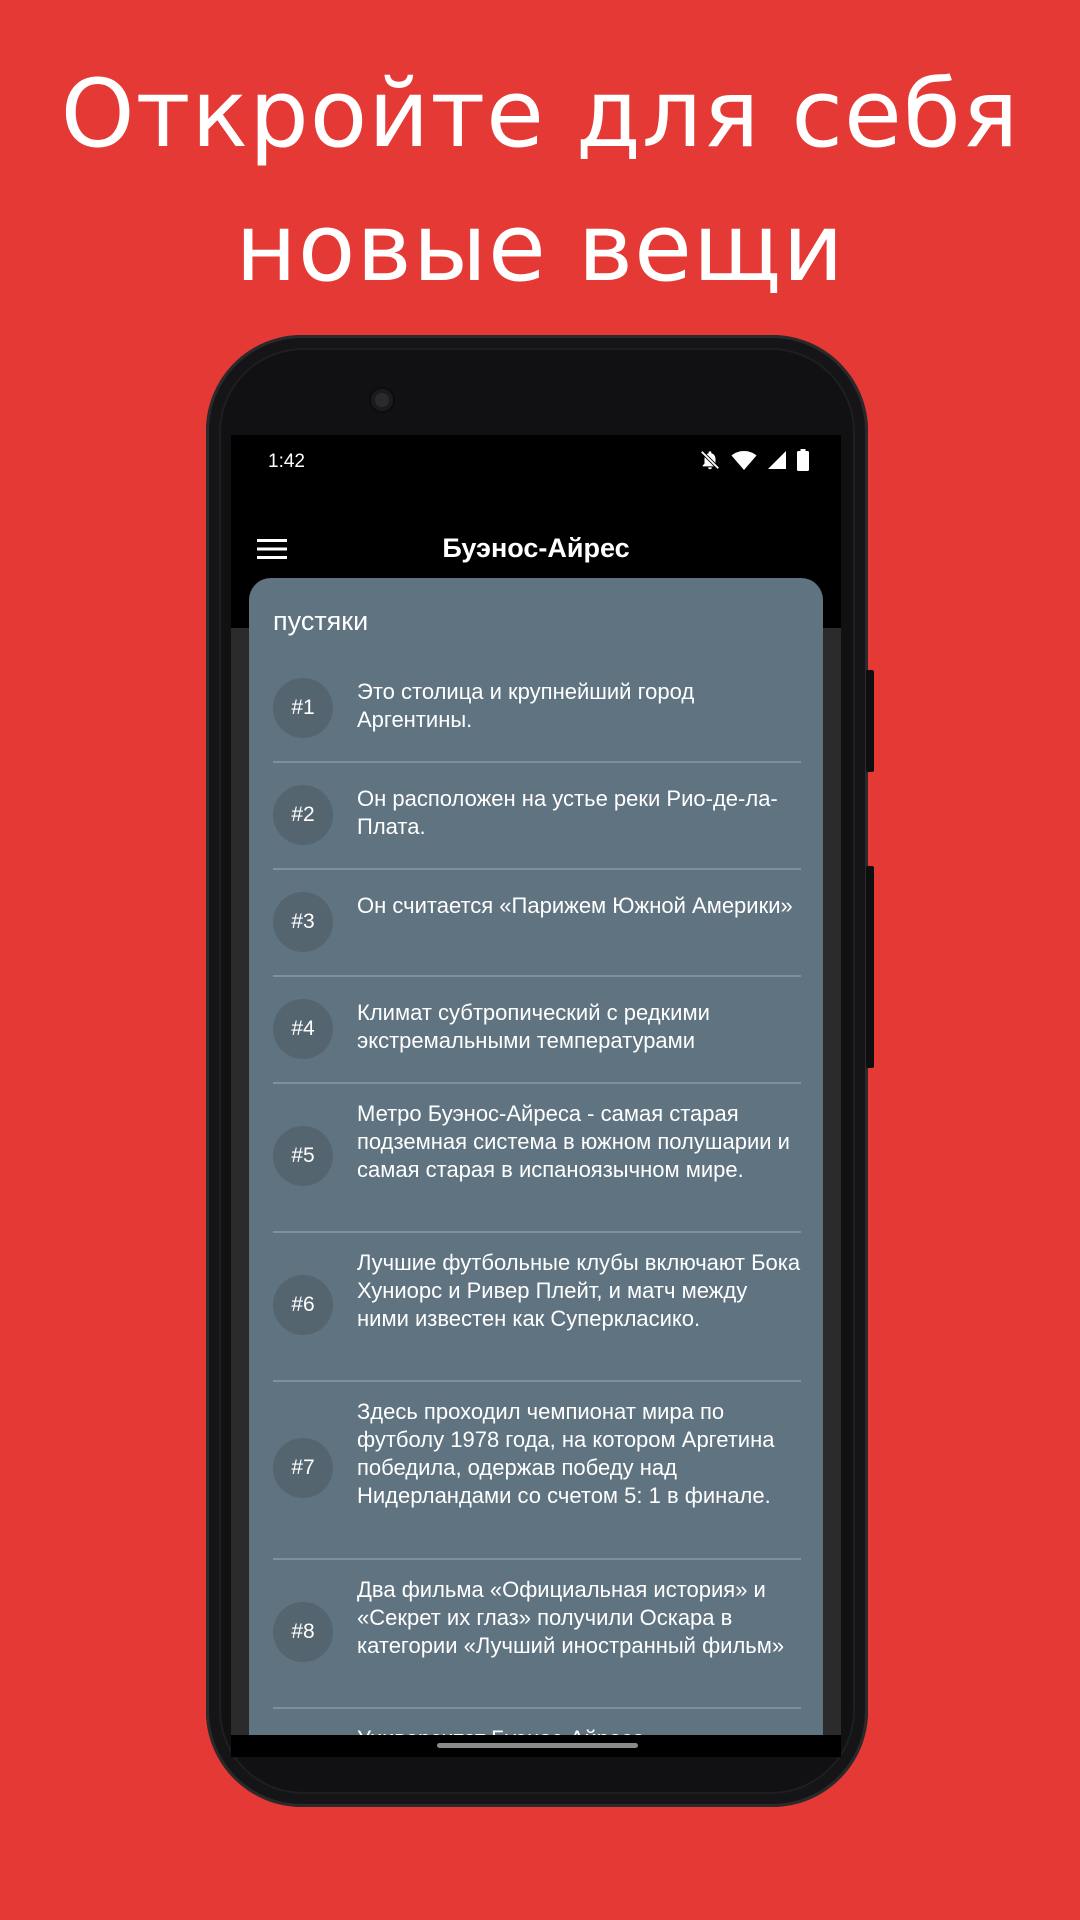  Describe the element at coordinates (803, 460) in the screenshot. I see `battery-icon` at that location.